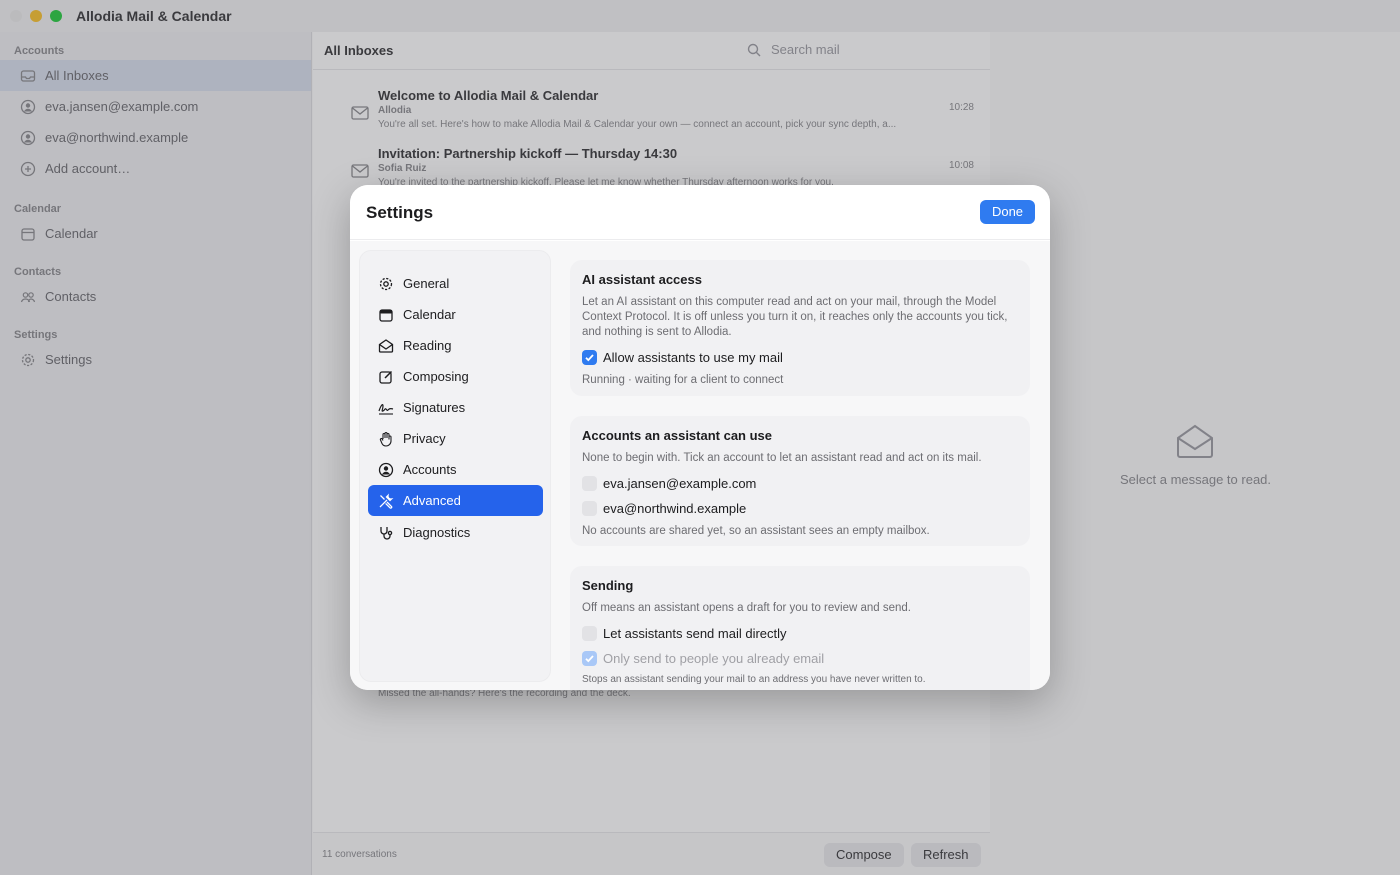 Image resolution: width=1400 pixels, height=875 pixels. Describe the element at coordinates (1007, 212) in the screenshot. I see `done-button: Done` at that location.